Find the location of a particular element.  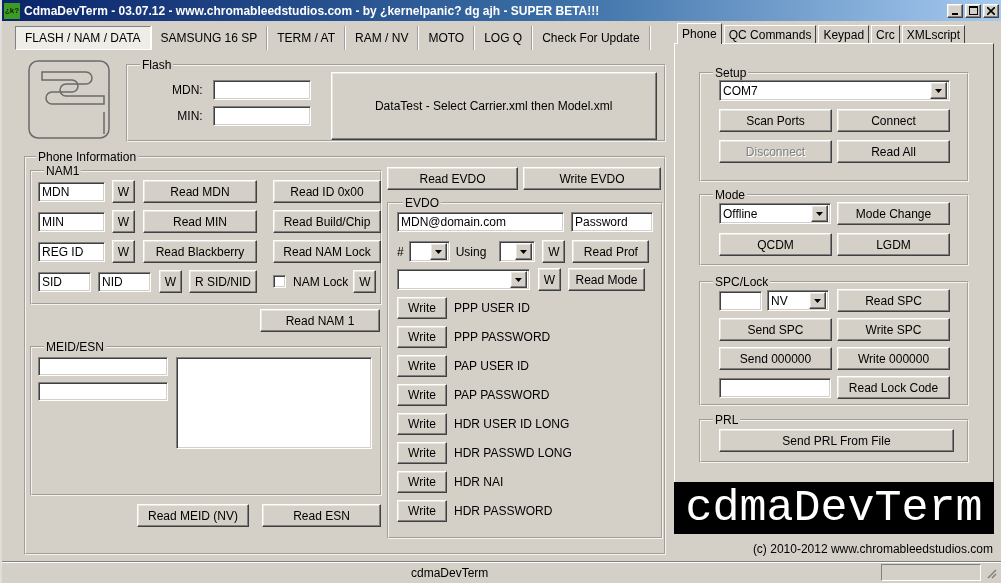

input-field: NID is located at coordinates (124, 281).